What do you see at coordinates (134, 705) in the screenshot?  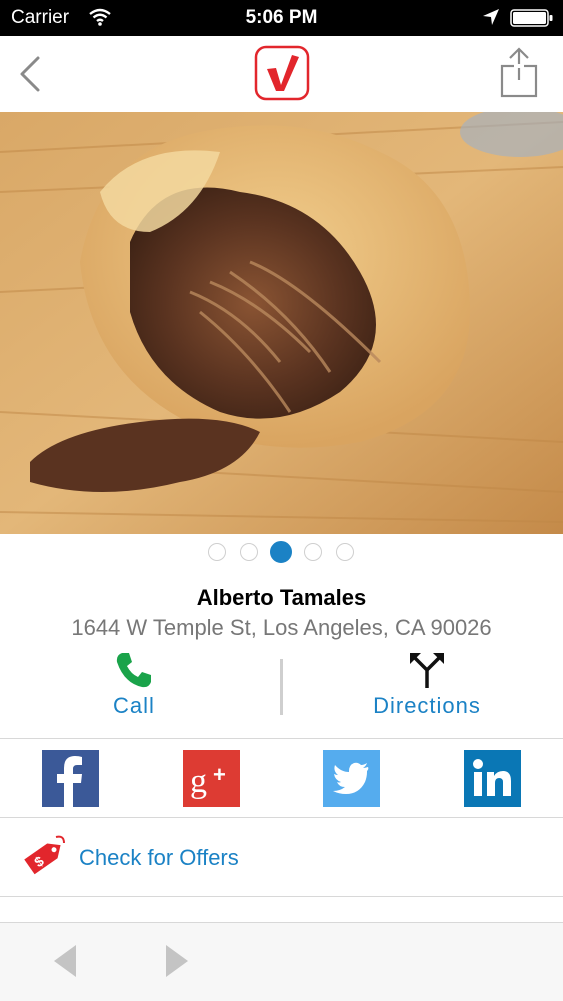 I see `call-label: Call` at bounding box center [134, 705].